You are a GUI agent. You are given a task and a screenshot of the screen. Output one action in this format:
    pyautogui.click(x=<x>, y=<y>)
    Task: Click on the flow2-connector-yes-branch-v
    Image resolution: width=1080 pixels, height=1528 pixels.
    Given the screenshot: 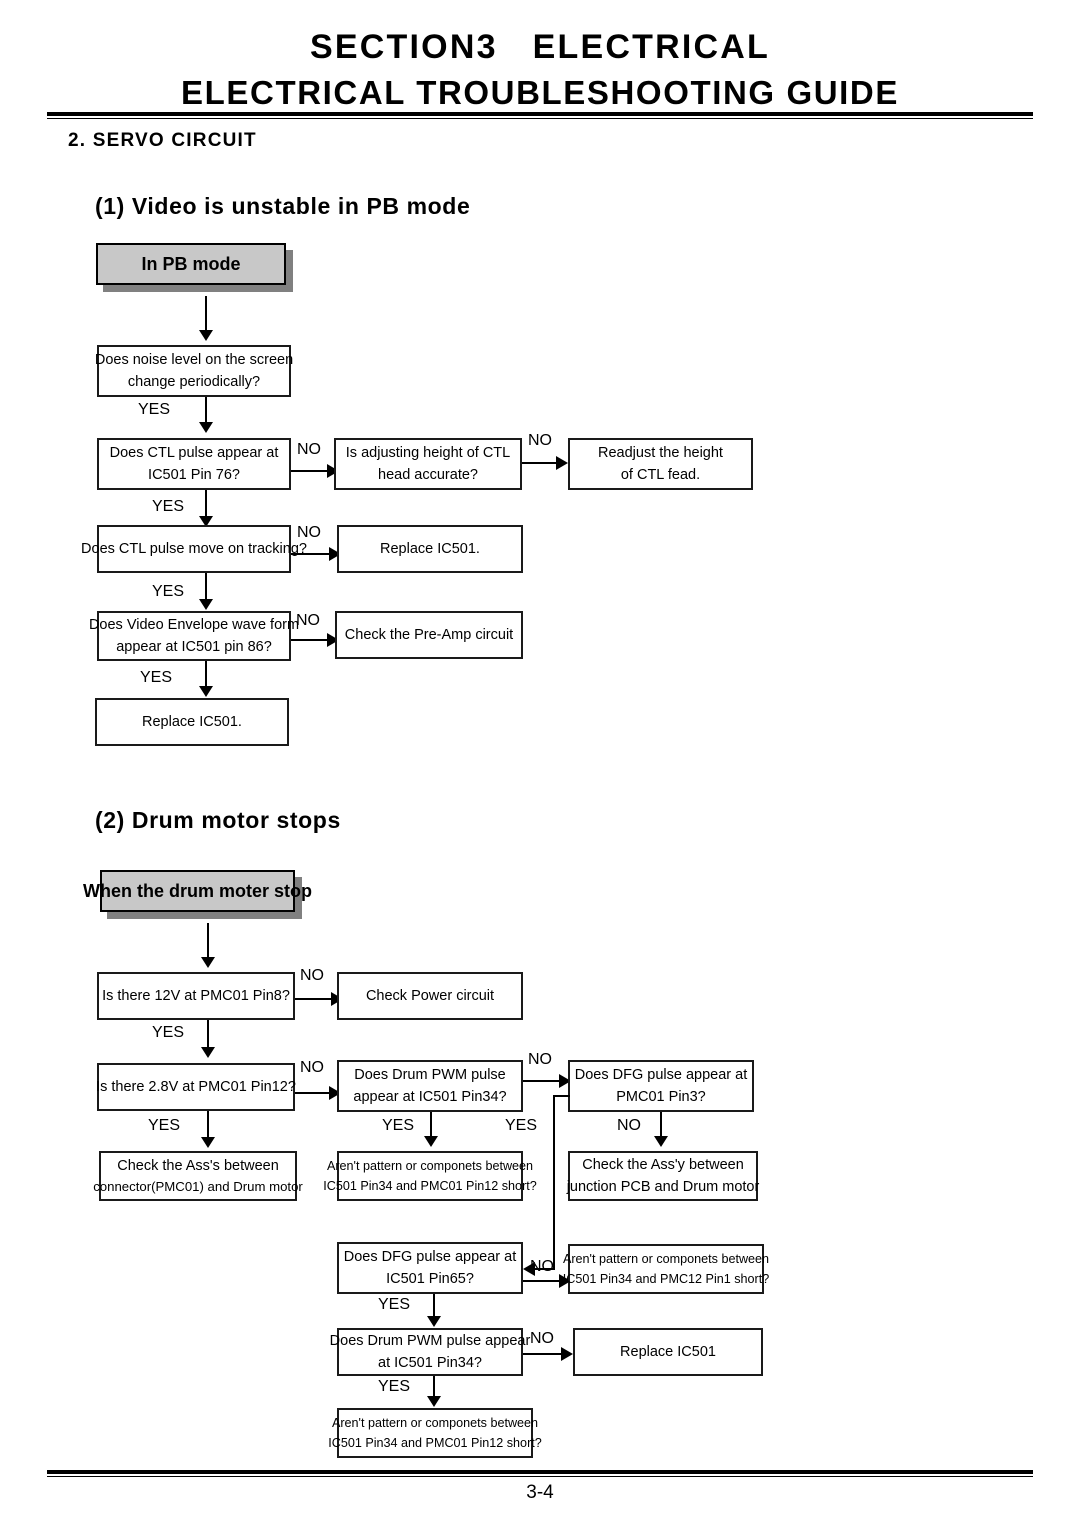 What is the action you would take?
    pyautogui.click(x=554, y=1182)
    